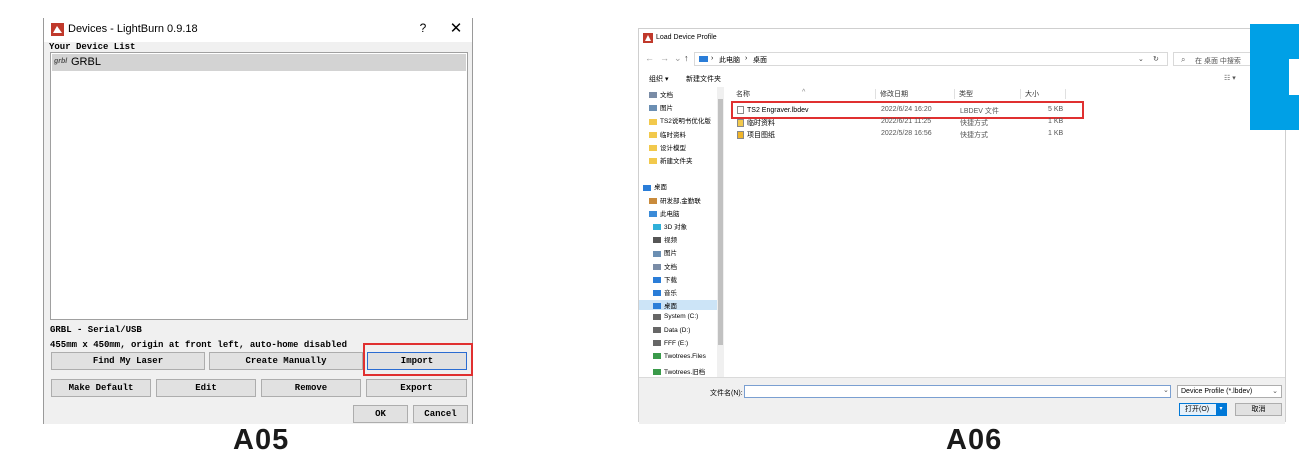  I want to click on file-date: 2022/5/28 16:56, so click(906, 133).